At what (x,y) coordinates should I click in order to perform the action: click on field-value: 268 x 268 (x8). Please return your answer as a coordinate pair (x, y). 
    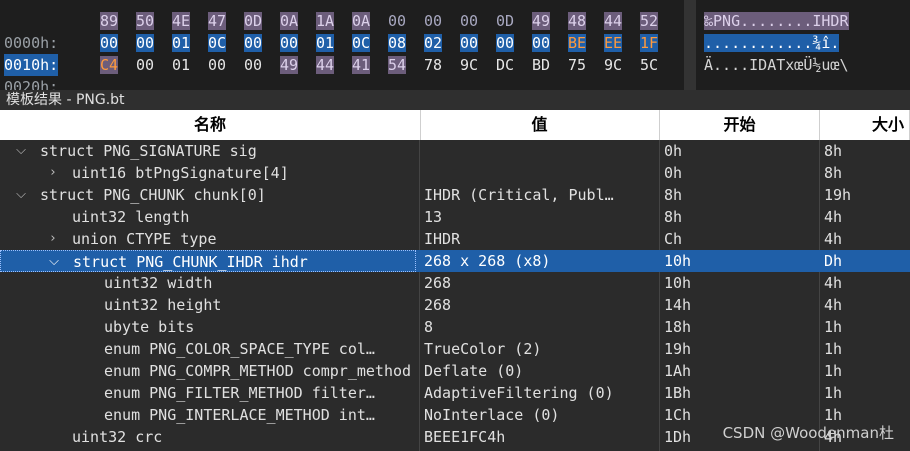
    Looking at the image, I should click on (487, 261).